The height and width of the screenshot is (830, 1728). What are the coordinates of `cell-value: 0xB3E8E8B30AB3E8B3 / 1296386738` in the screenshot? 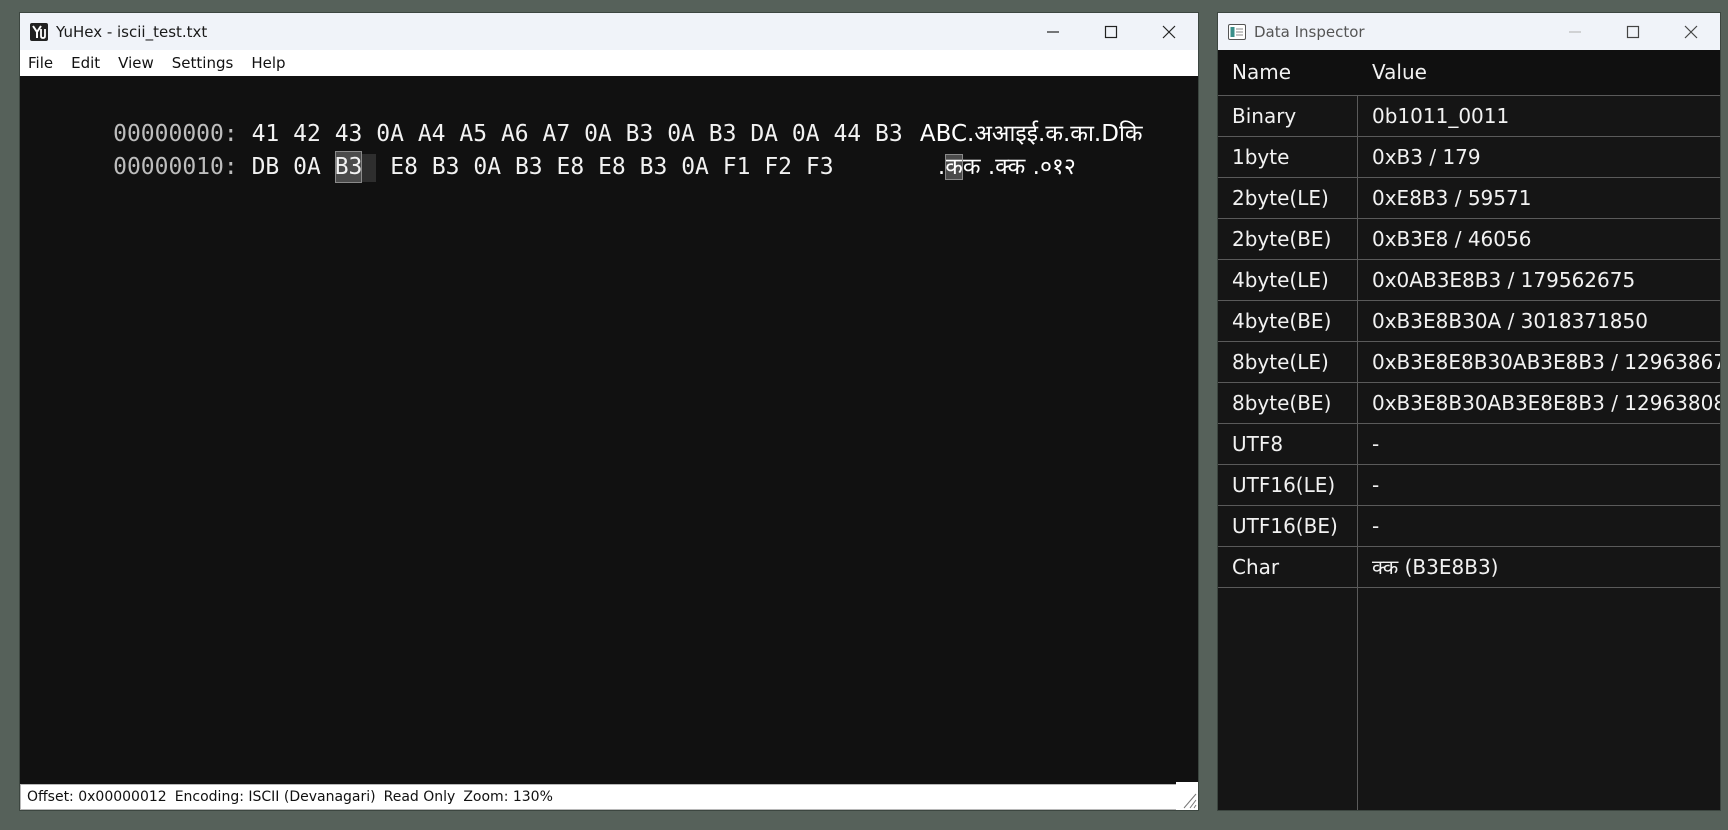 It's located at (1546, 362).